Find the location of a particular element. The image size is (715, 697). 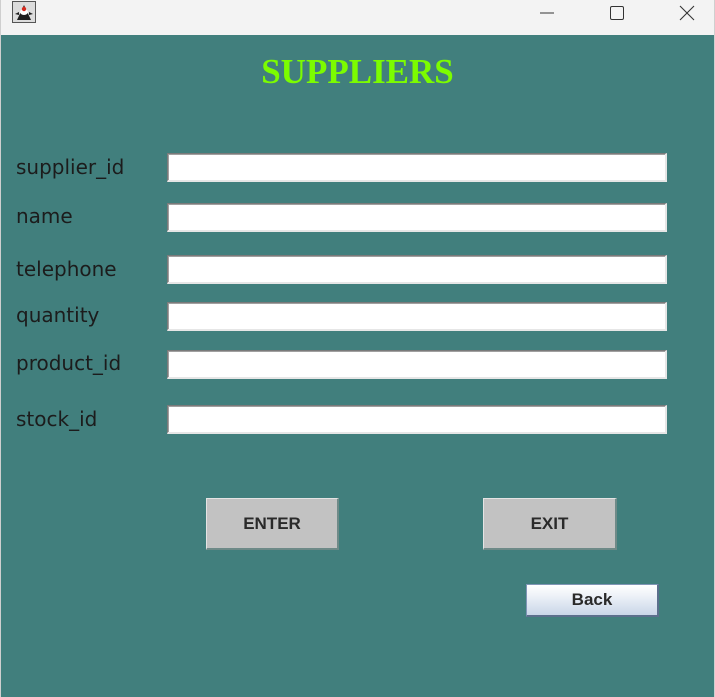

telephone-label: telephone is located at coordinates (66, 269).